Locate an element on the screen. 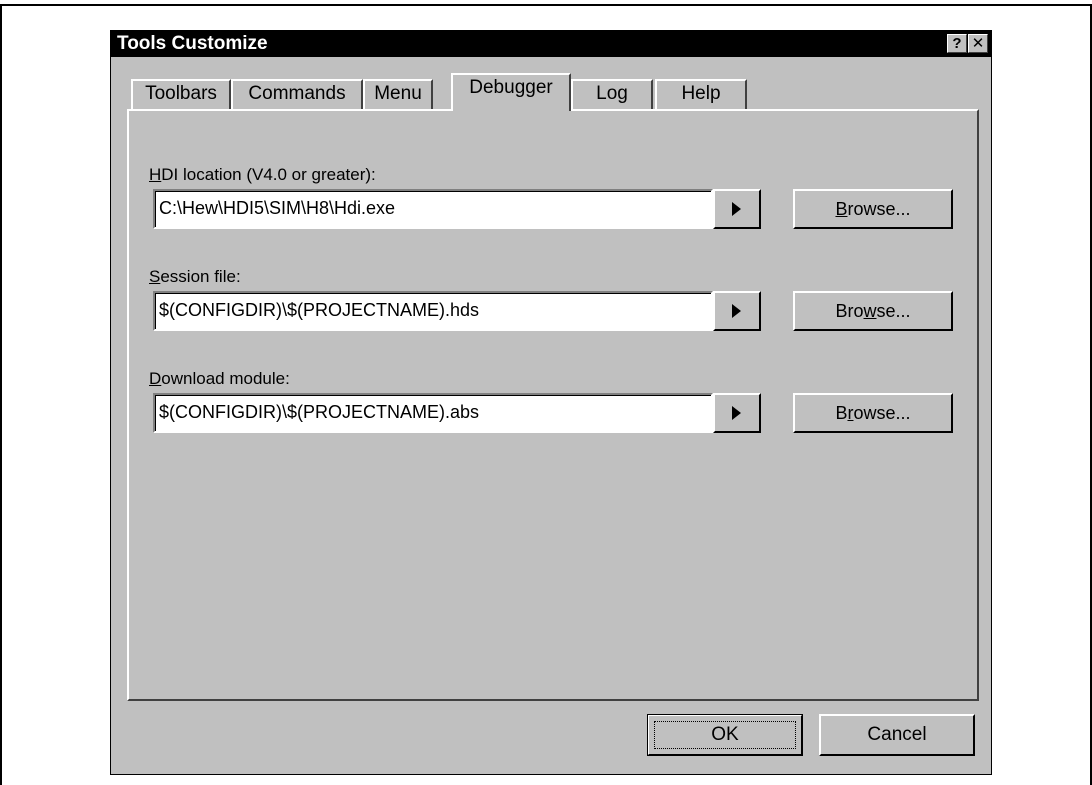  tab-label: Toolbars is located at coordinates (181, 93).